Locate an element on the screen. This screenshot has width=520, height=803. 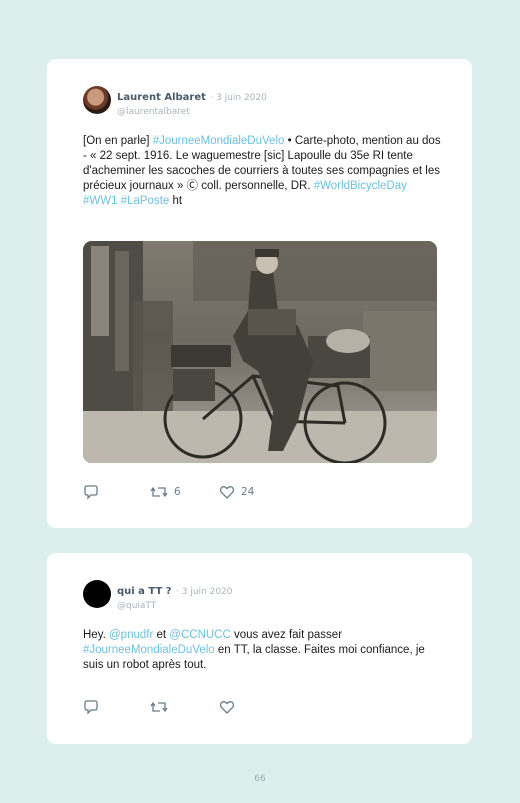
author-name: qui a TT ? is located at coordinates (144, 591).